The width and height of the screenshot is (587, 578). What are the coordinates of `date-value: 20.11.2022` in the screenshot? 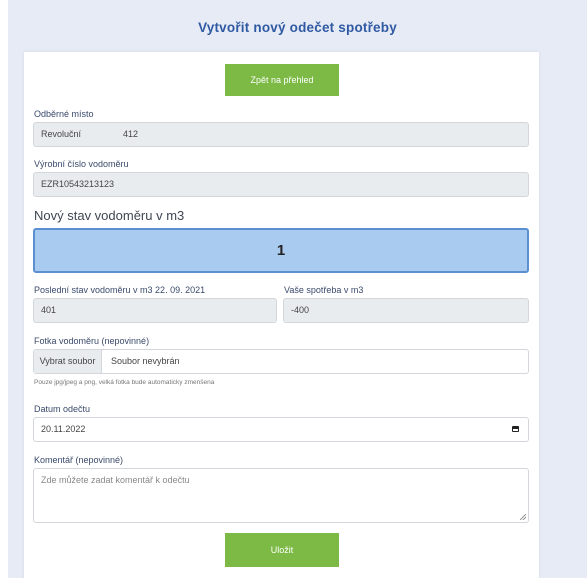 It's located at (63, 429).